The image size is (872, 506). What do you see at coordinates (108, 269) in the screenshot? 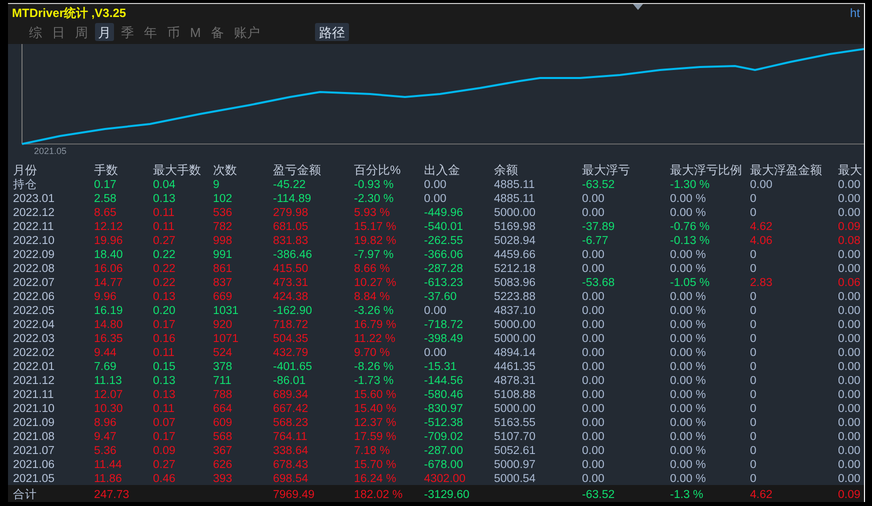
I see `table-cell: 16.06` at bounding box center [108, 269].